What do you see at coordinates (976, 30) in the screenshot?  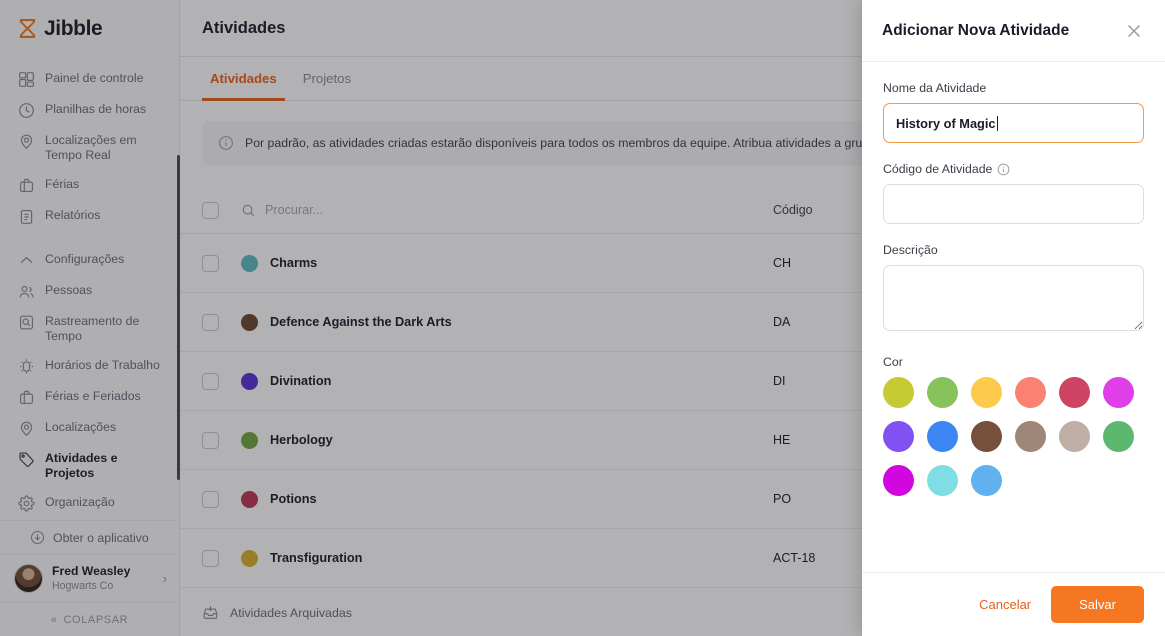 I see `modal-title: Adicionar Nova Atividade` at bounding box center [976, 30].